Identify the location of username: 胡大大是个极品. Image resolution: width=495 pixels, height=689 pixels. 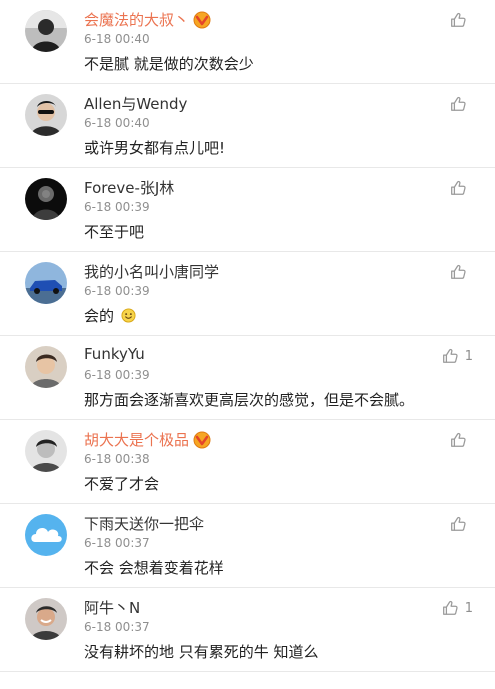
(136, 439).